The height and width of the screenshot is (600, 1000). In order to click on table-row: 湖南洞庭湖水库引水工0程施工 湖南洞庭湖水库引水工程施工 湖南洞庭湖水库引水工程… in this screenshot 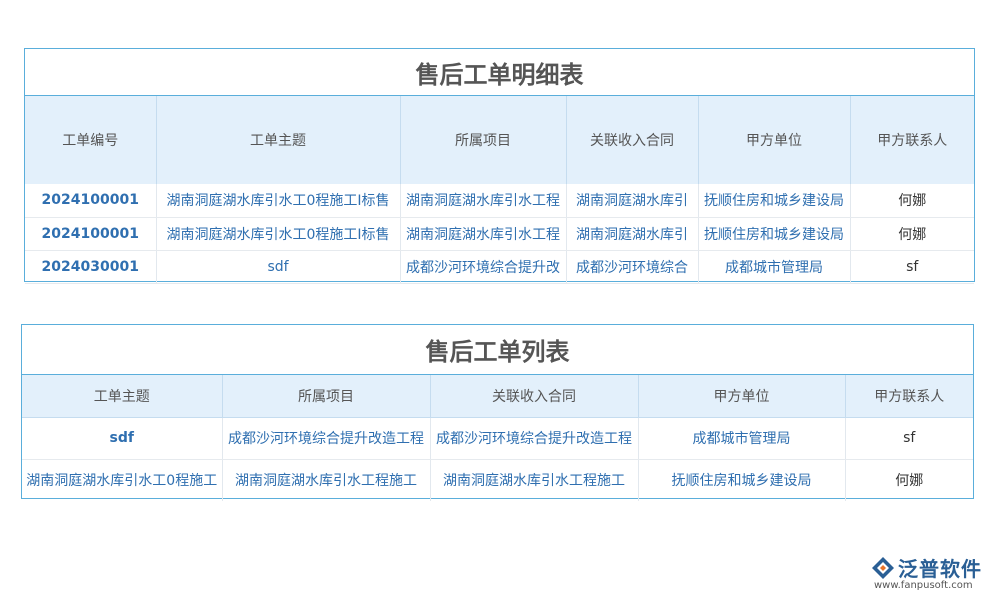, I will do `click(497, 480)`.